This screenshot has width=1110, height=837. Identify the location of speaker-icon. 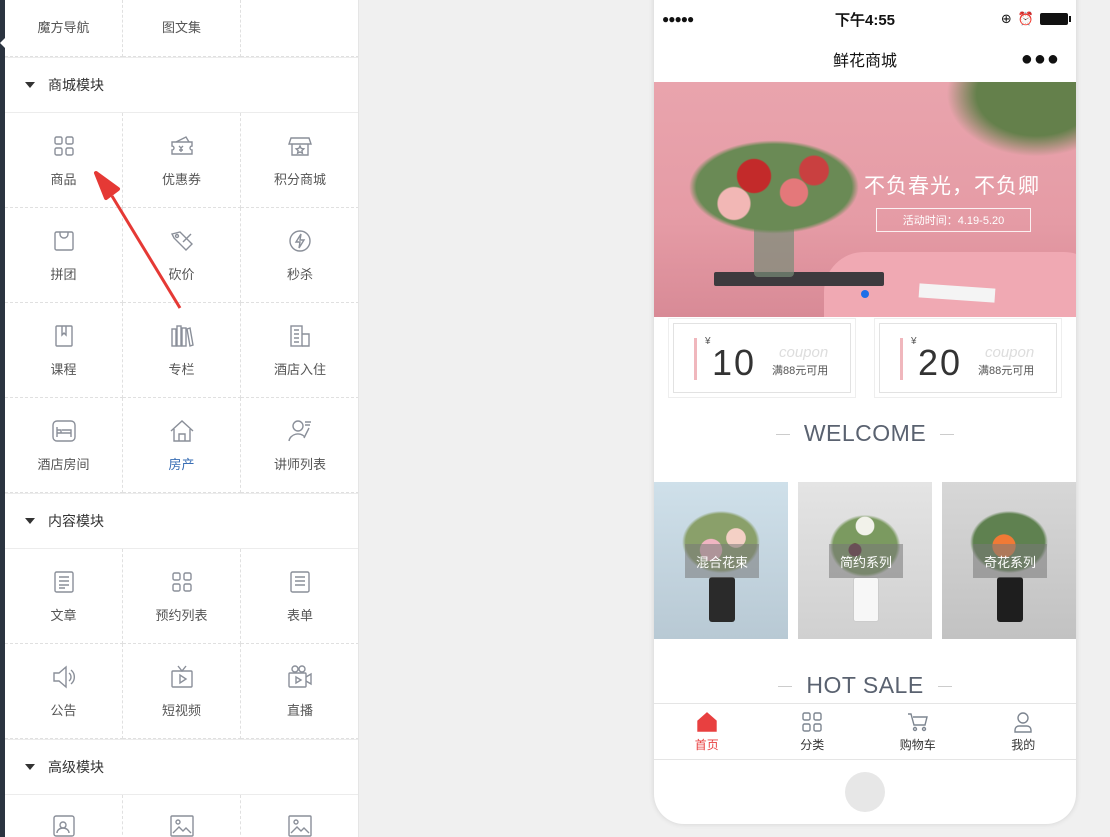
(64, 677).